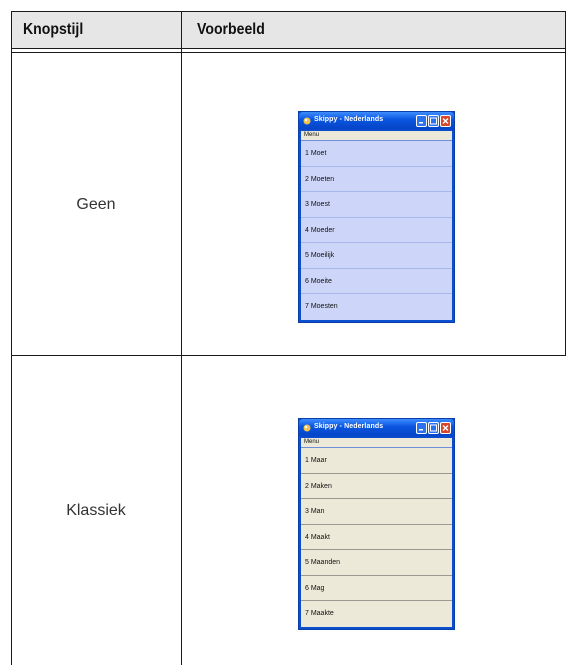 The height and width of the screenshot is (665, 576). I want to click on word-list-item: 7 Maakte, so click(376, 614).